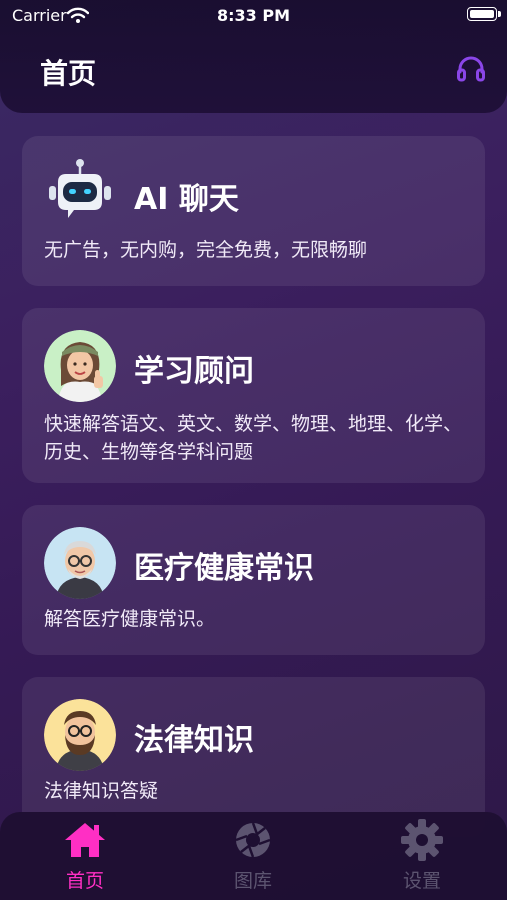  I want to click on gear-icon, so click(422, 840).